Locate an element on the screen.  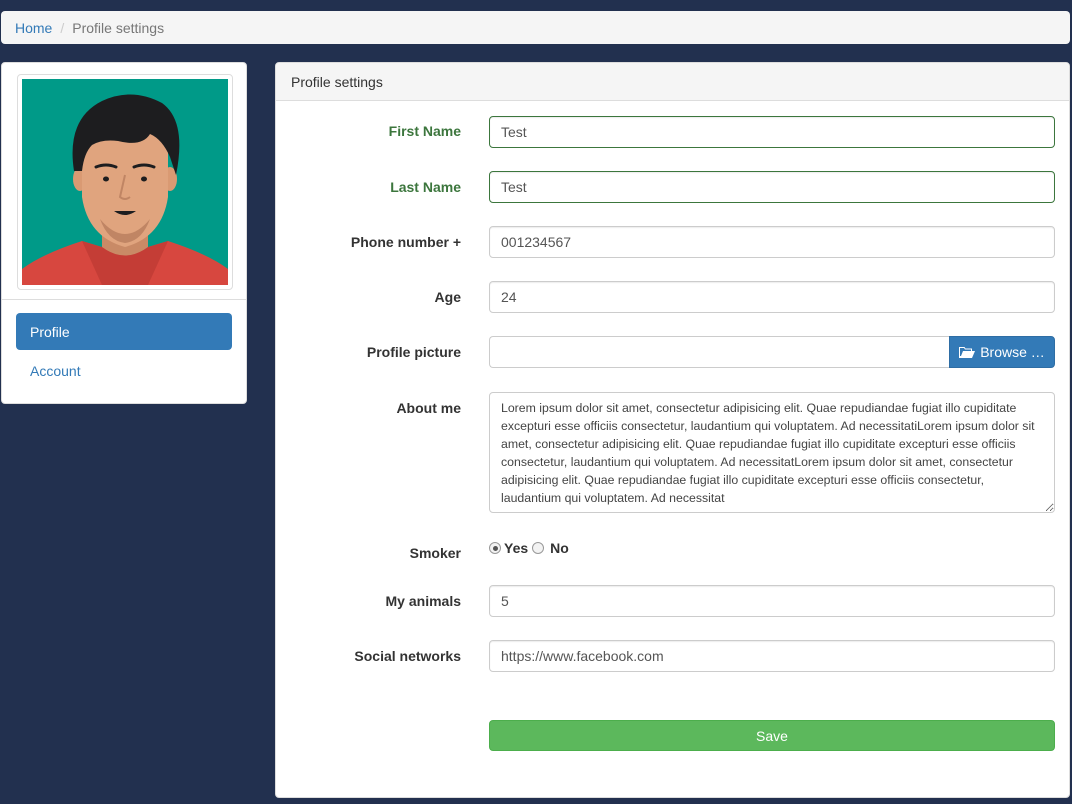
my-animals-field is located at coordinates (772, 601).